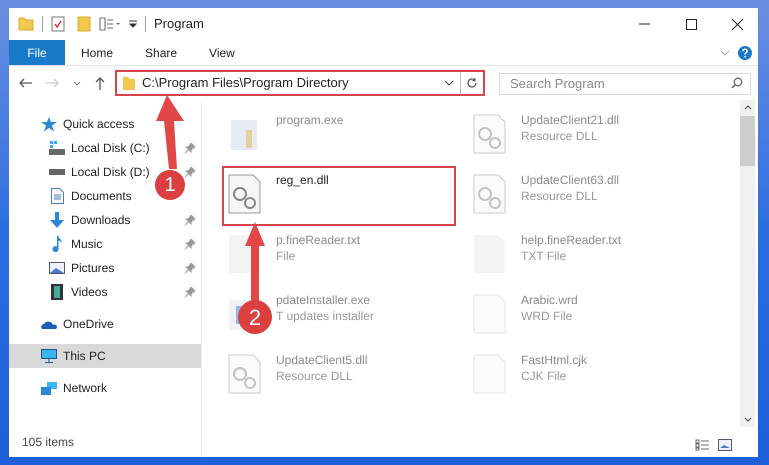  I want to click on file-name: reg_en.dll, so click(302, 180).